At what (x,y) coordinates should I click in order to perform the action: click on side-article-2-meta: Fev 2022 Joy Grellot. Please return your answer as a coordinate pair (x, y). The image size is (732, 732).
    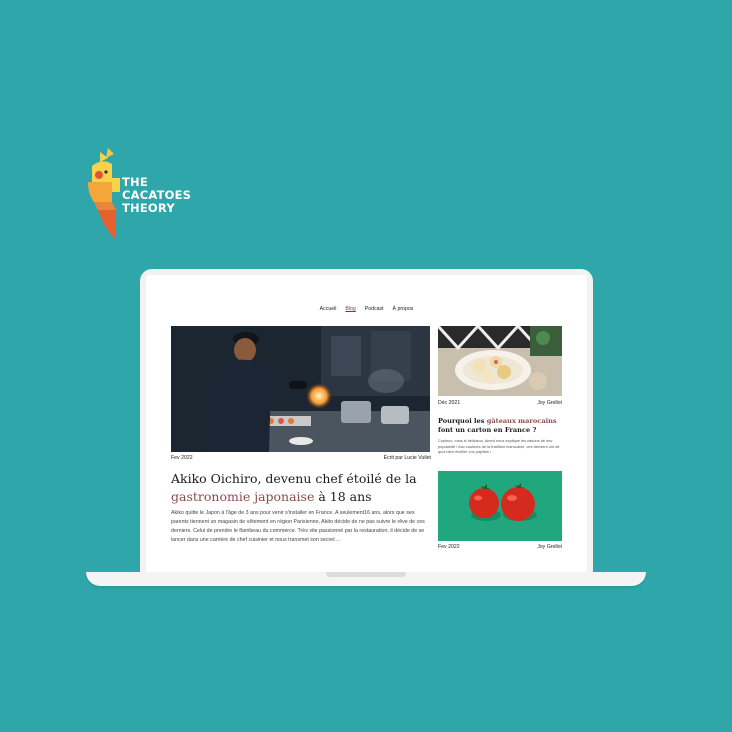
    Looking at the image, I should click on (500, 547).